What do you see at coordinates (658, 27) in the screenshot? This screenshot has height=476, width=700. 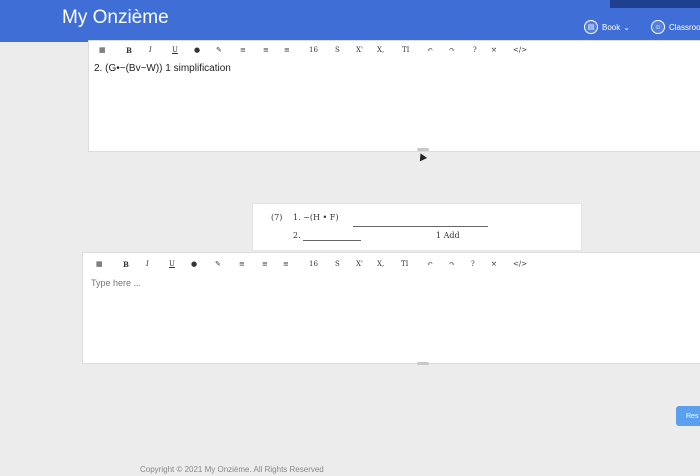 I see `classroom-icon: ☺` at bounding box center [658, 27].